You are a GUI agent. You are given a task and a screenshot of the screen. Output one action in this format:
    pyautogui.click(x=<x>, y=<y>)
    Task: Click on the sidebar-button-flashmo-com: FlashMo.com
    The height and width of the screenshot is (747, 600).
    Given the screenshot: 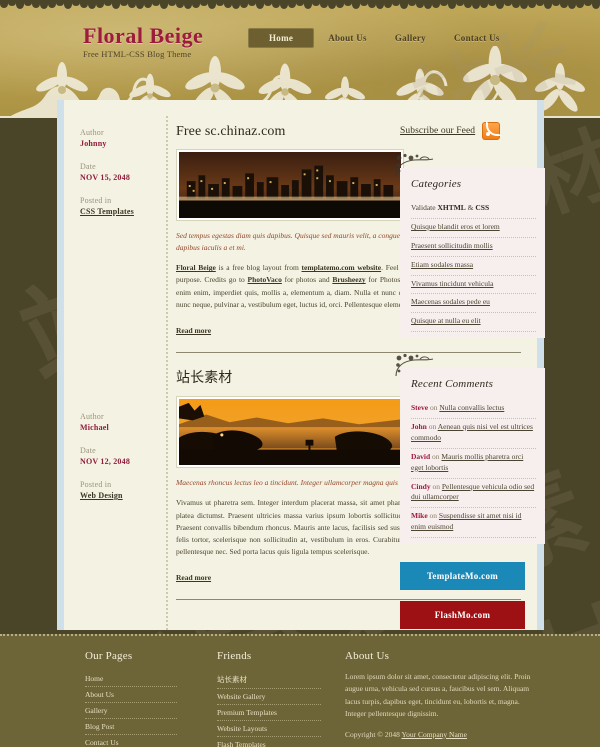 What is the action you would take?
    pyautogui.click(x=462, y=615)
    